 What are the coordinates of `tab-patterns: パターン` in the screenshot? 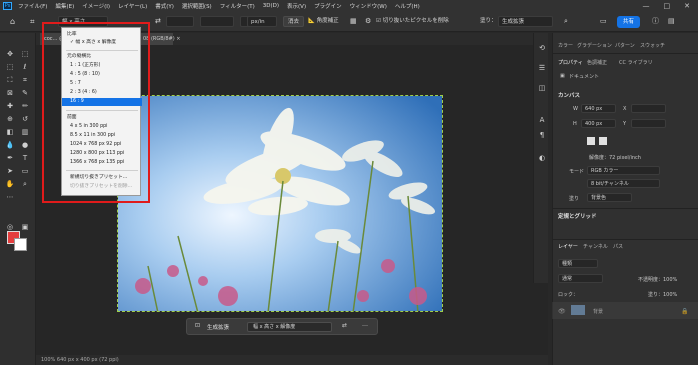 It's located at (625, 45).